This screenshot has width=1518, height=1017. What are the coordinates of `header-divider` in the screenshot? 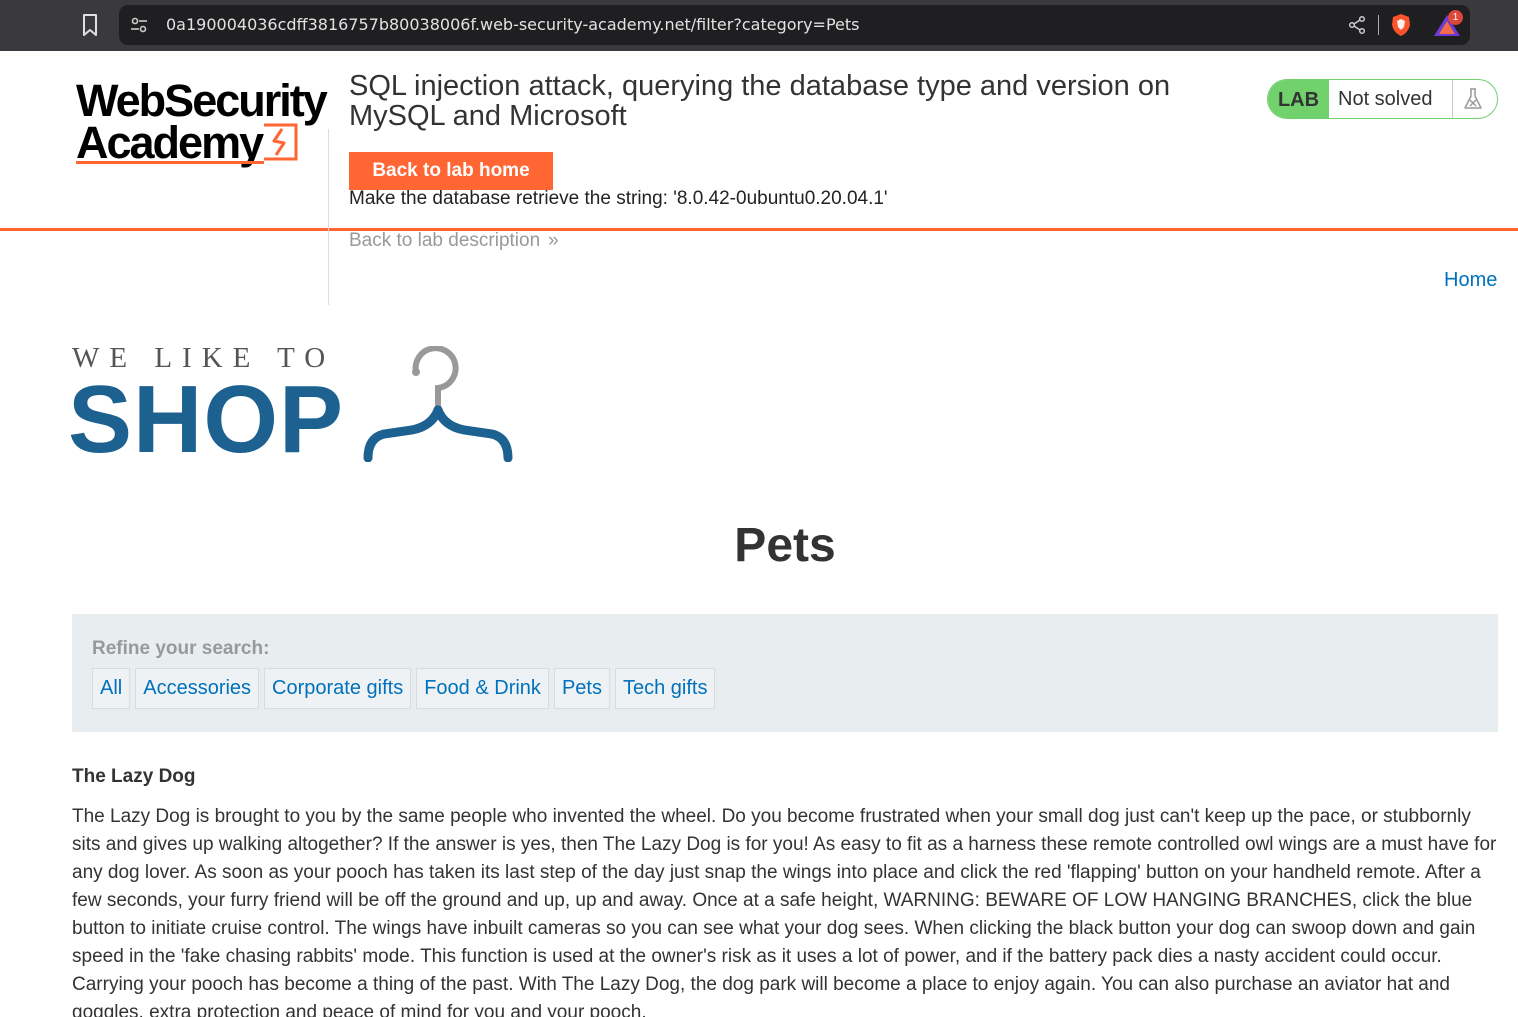 It's located at (328, 217).